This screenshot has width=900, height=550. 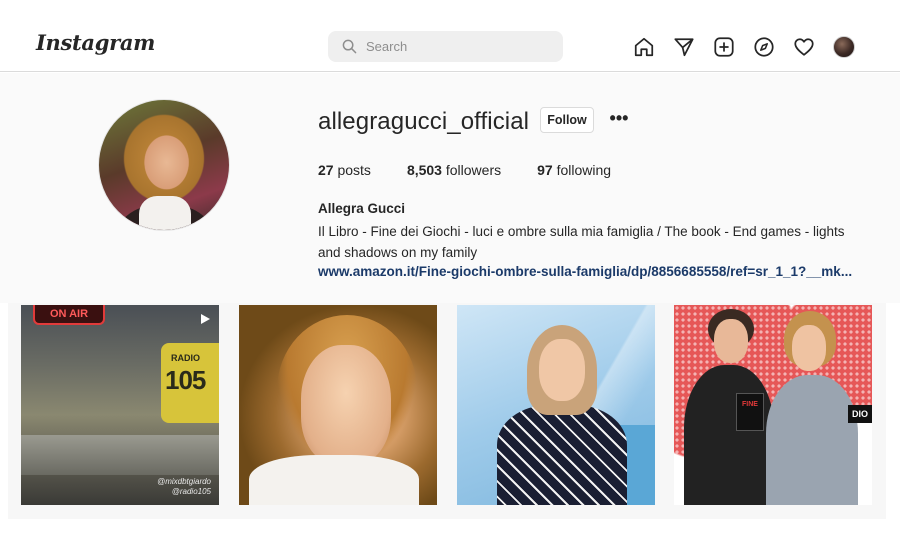 What do you see at coordinates (120, 455) in the screenshot?
I see `studio-desk` at bounding box center [120, 455].